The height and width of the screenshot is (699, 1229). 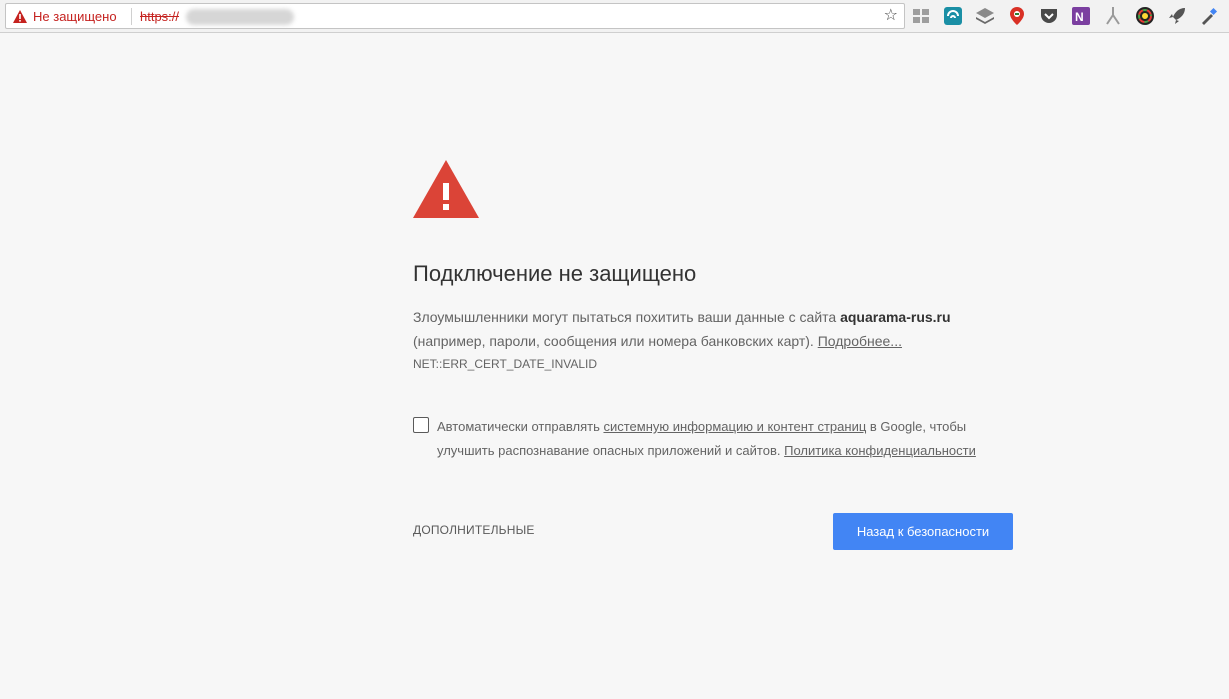 What do you see at coordinates (555, 273) in the screenshot?
I see `page-title: Подключение не защищено` at bounding box center [555, 273].